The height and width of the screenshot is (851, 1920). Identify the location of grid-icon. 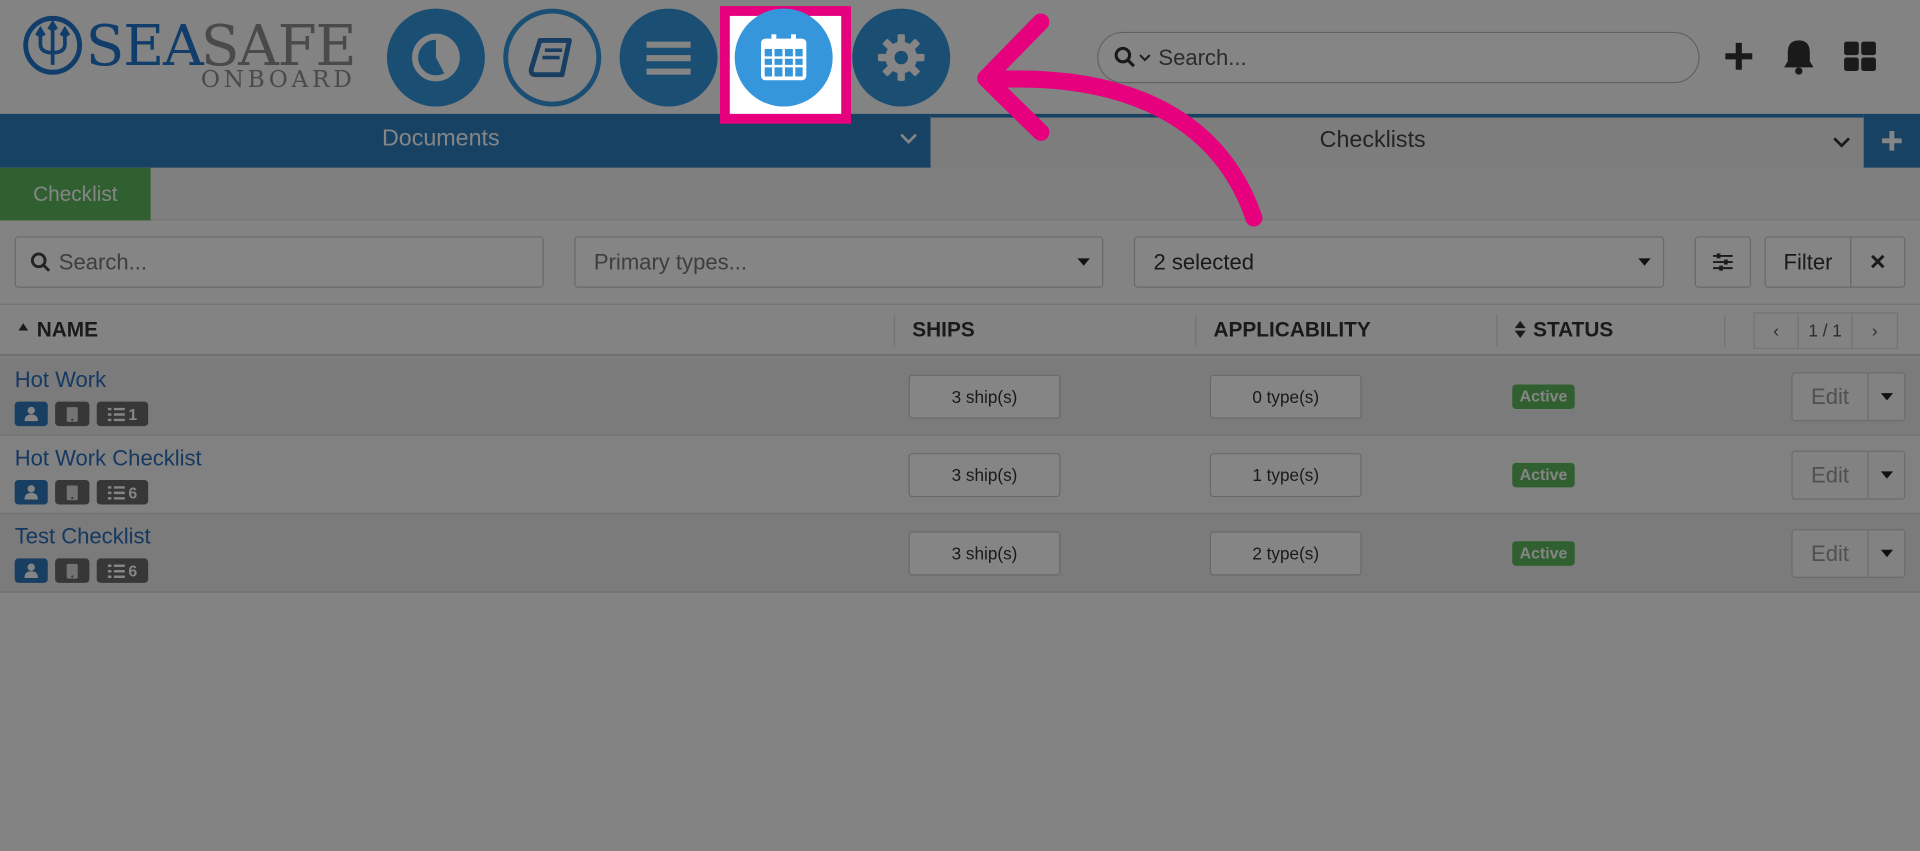
(1860, 56).